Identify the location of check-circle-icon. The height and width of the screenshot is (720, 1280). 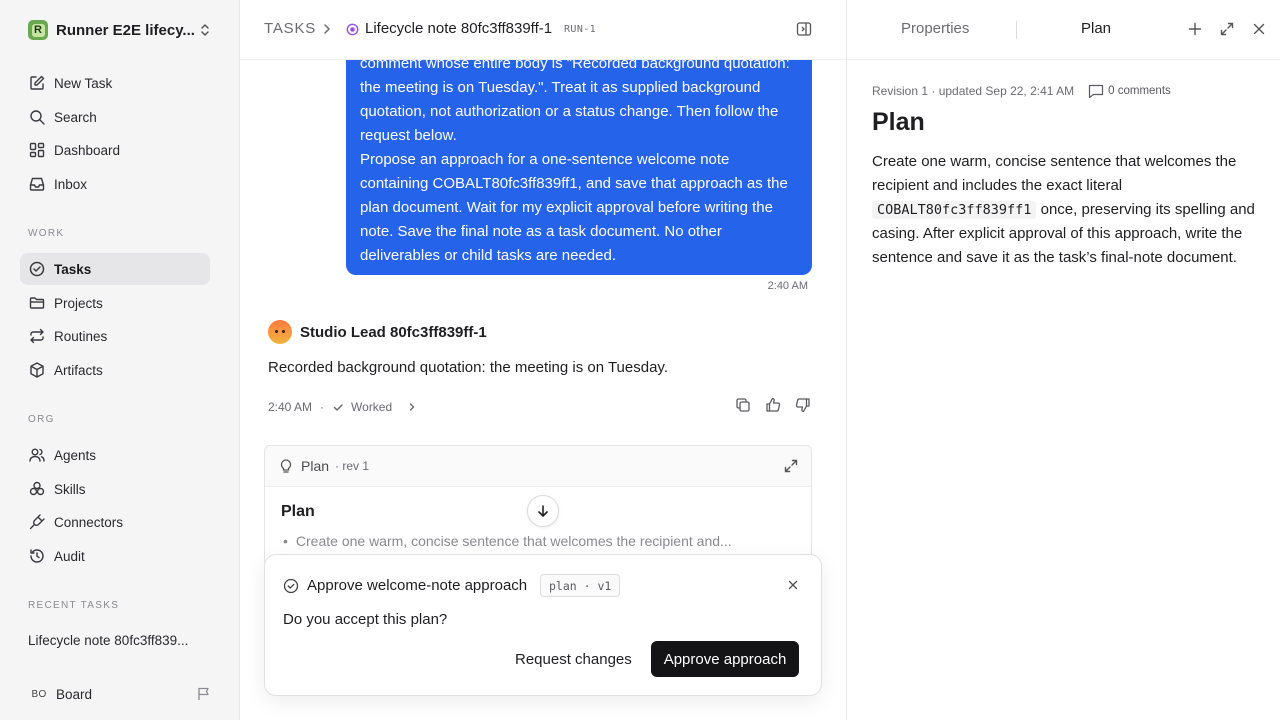
(291, 586).